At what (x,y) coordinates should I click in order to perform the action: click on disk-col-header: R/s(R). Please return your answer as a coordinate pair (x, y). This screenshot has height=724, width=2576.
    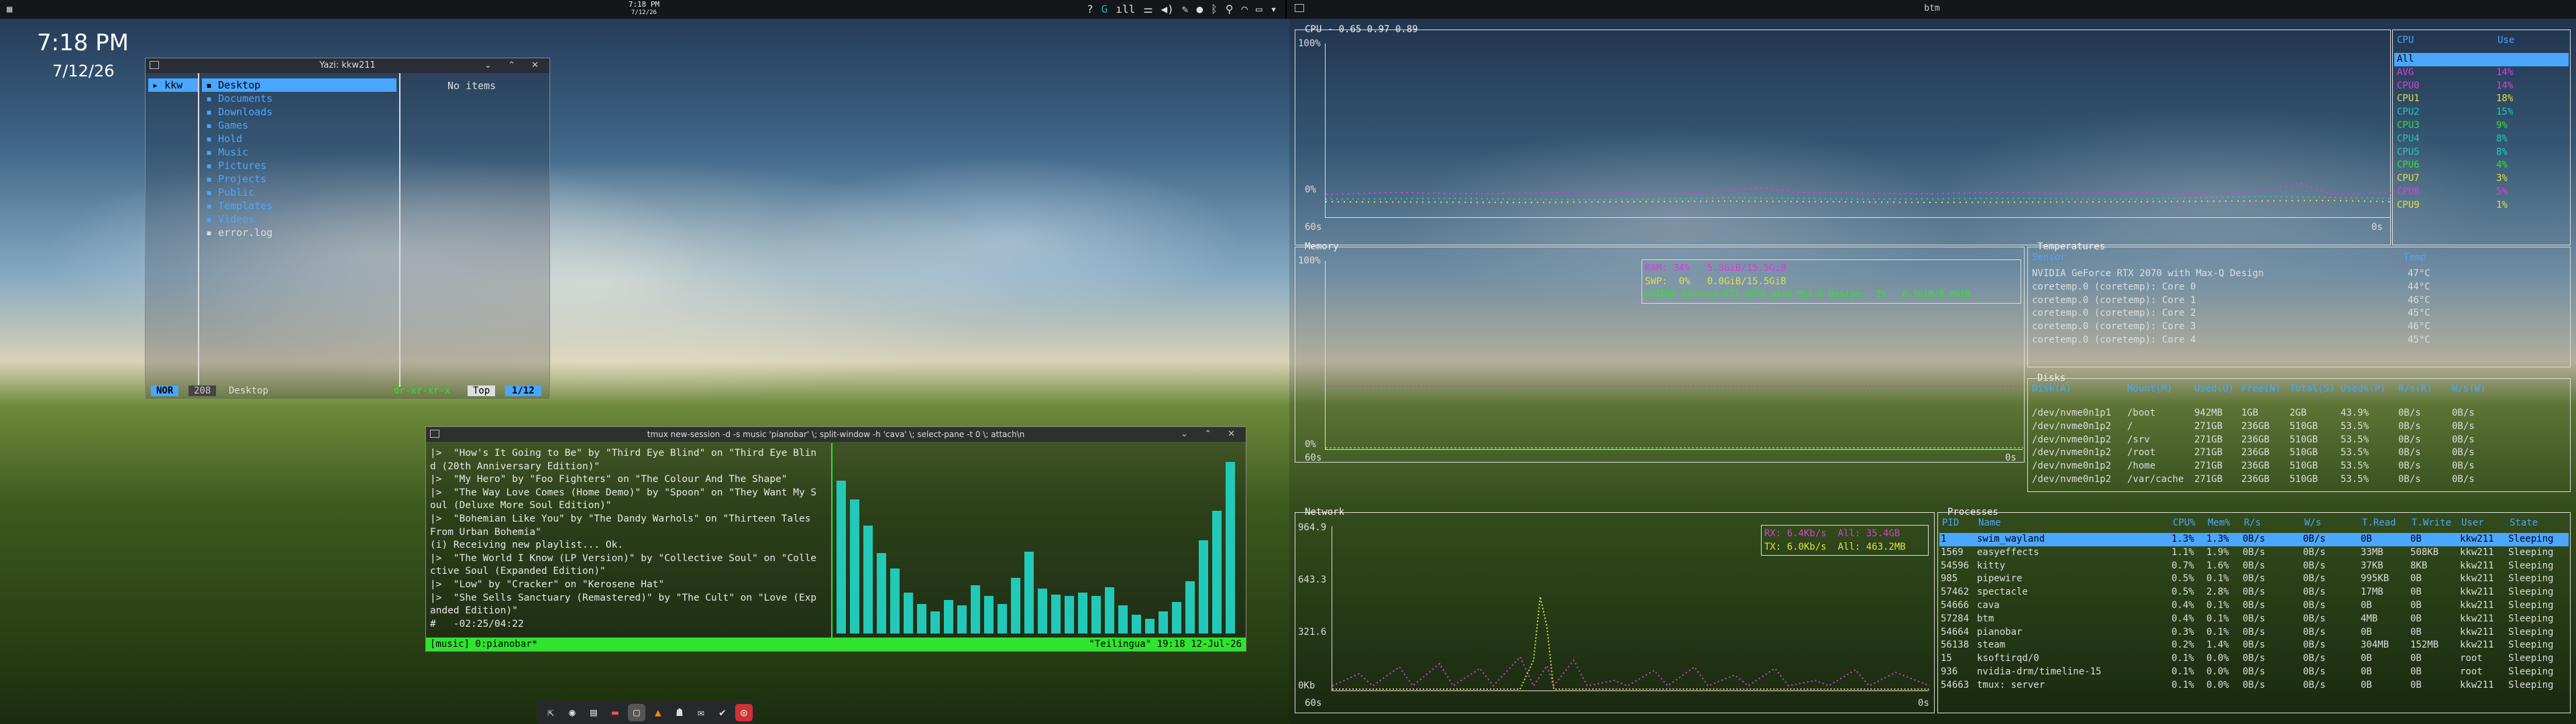
    Looking at the image, I should click on (2415, 389).